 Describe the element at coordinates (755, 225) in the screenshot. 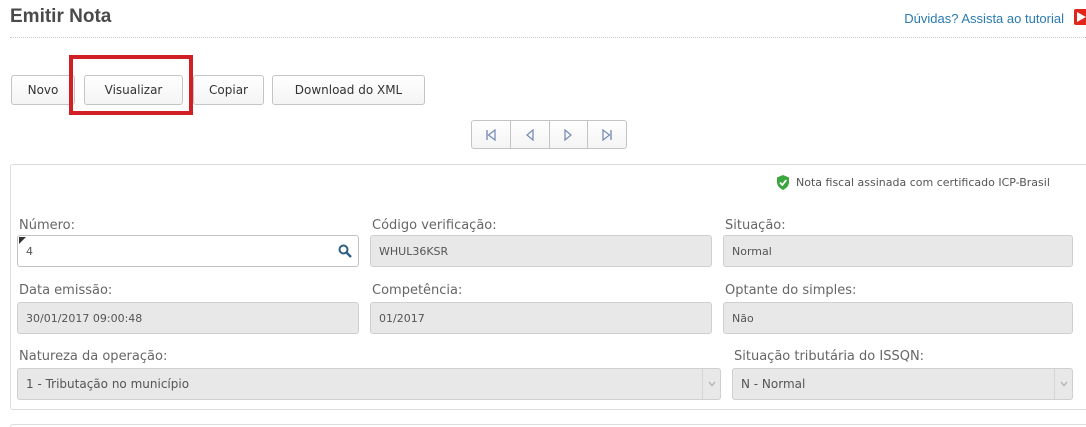

I see `situacao-label: Situação:` at that location.